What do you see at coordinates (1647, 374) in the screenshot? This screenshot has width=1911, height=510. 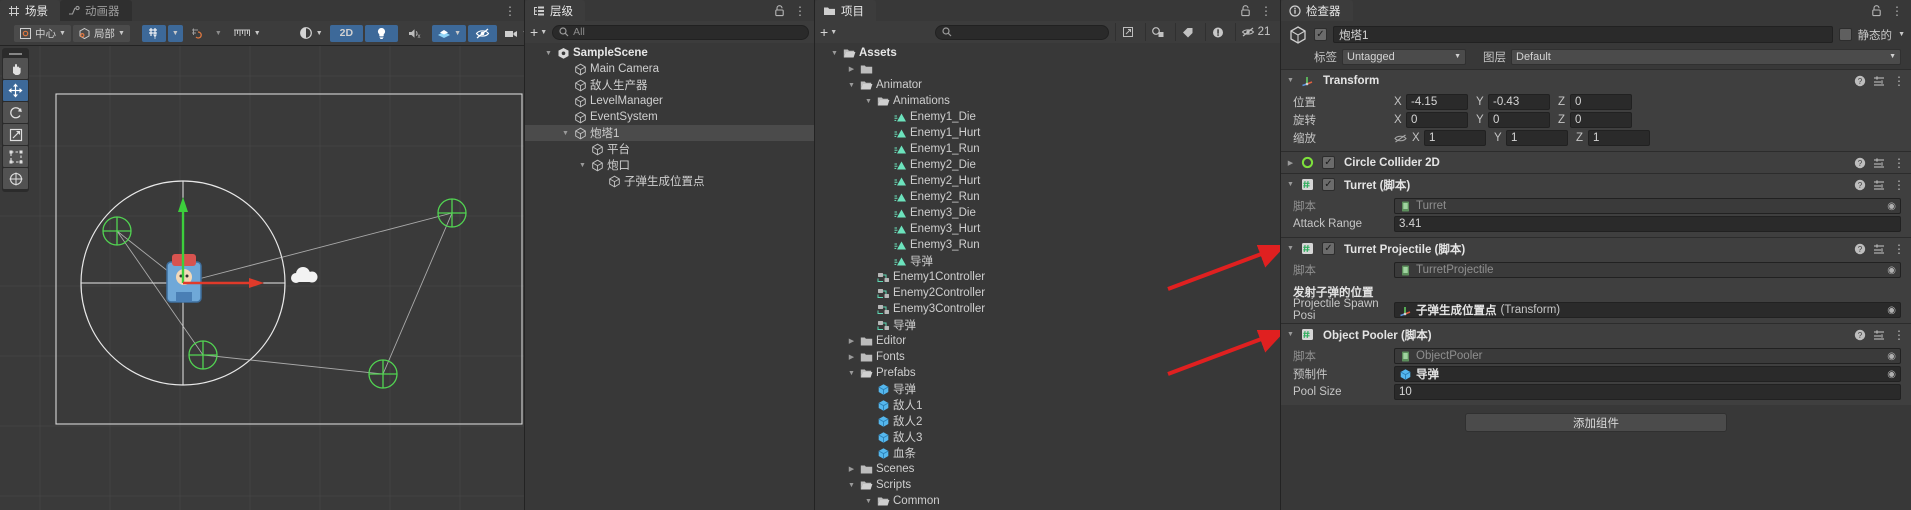 I see `field-object-reference: 导弹 ◉` at bounding box center [1647, 374].